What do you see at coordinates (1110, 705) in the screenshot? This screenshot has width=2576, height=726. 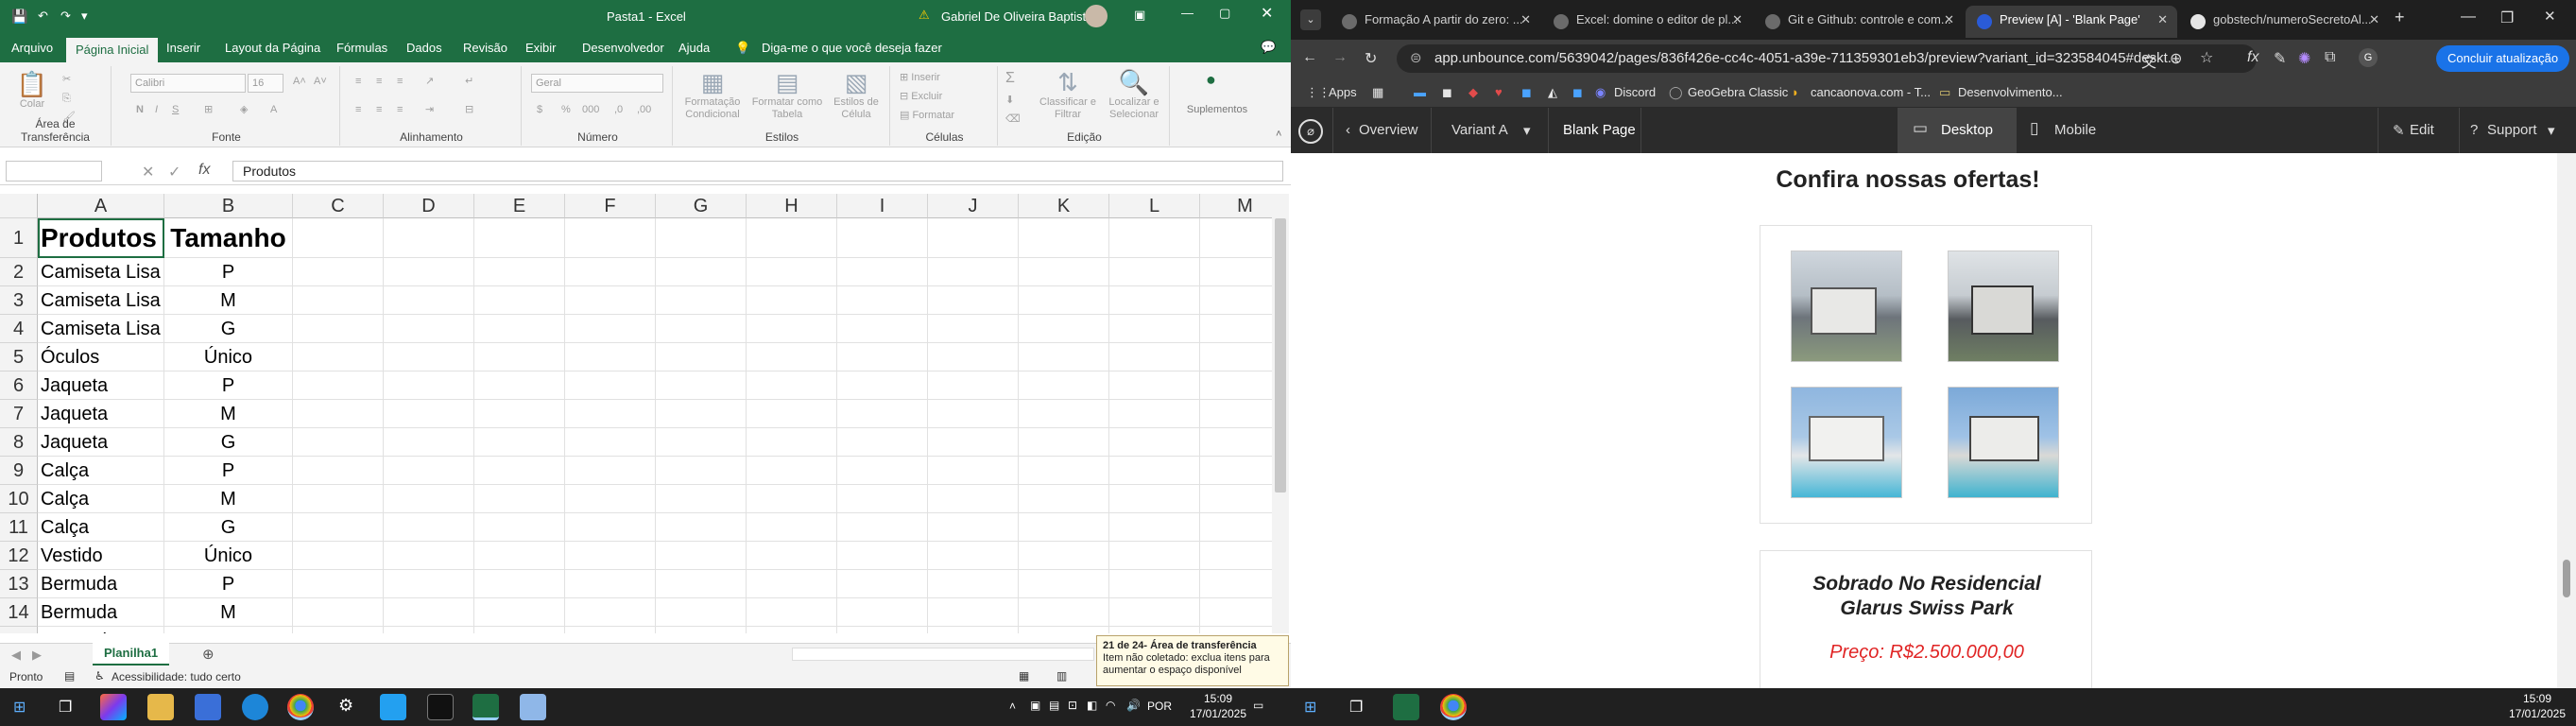 I see `wifi-icon: ◠` at bounding box center [1110, 705].